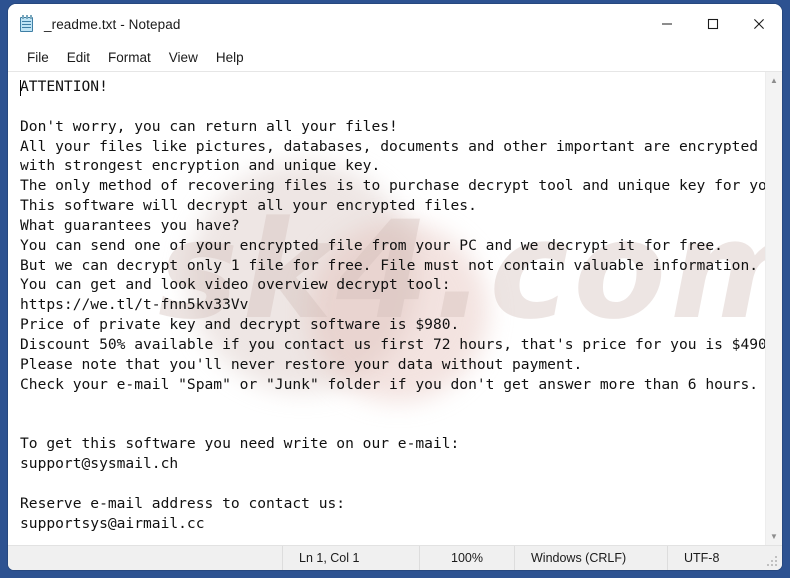 This screenshot has height=578, width=790. I want to click on menu-item-help: Help, so click(230, 58).